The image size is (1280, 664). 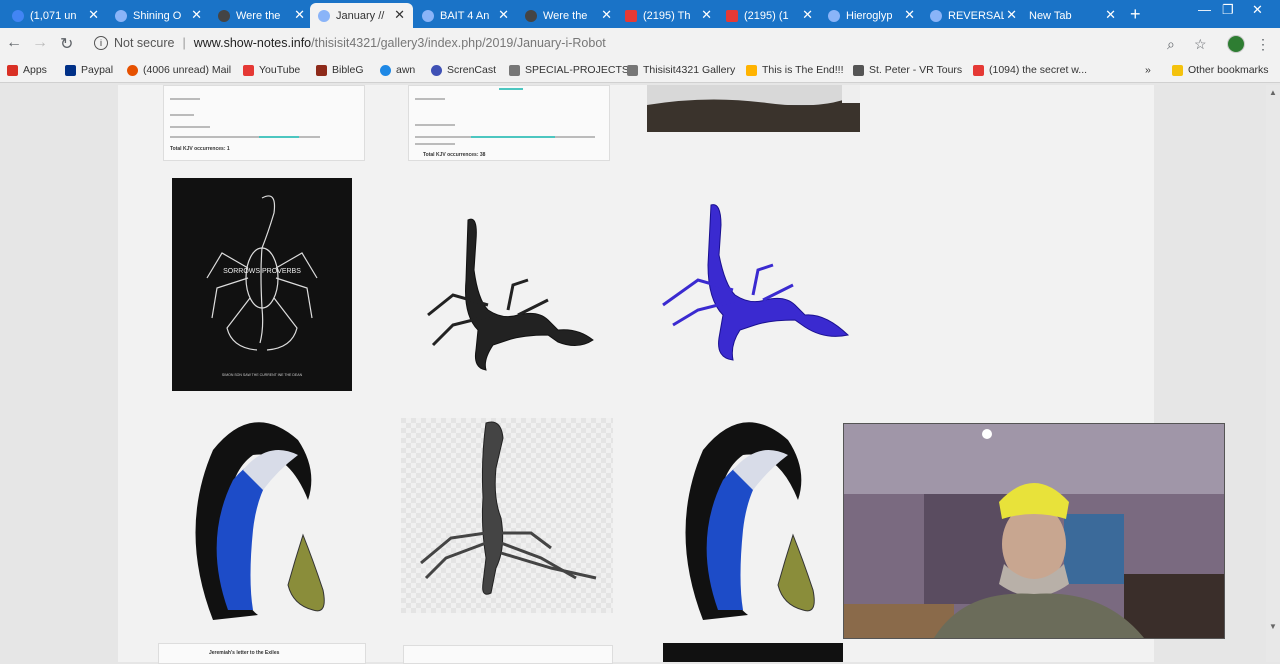 I want to click on apps-grid-icon, so click(x=12, y=70).